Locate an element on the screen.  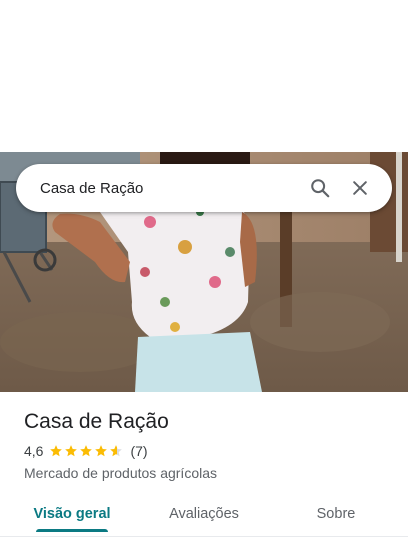
search-button is located at coordinates (320, 188).